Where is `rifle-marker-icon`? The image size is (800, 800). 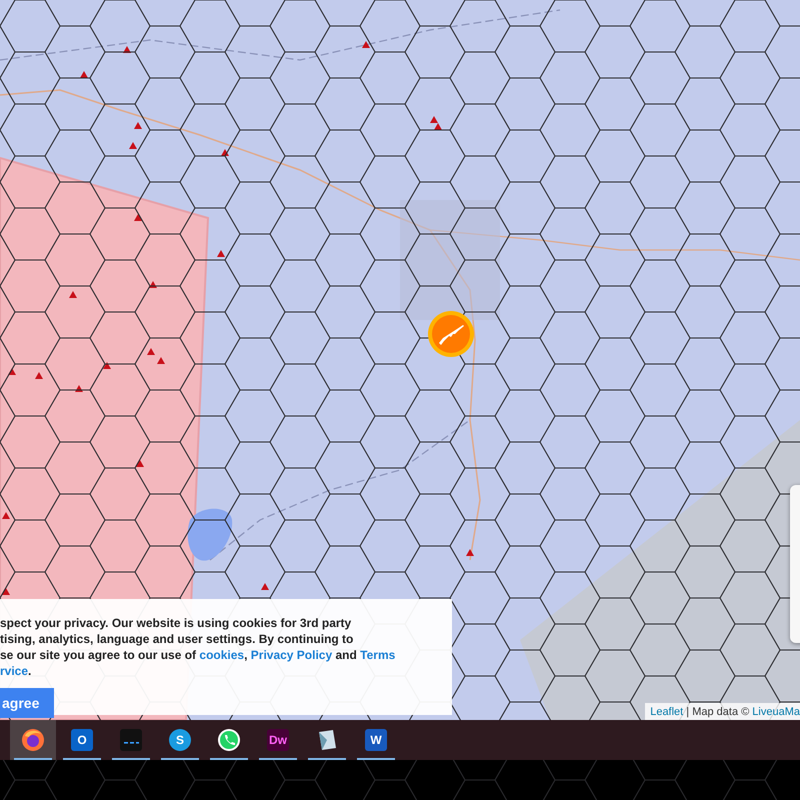
rifle-marker-icon is located at coordinates (451, 334).